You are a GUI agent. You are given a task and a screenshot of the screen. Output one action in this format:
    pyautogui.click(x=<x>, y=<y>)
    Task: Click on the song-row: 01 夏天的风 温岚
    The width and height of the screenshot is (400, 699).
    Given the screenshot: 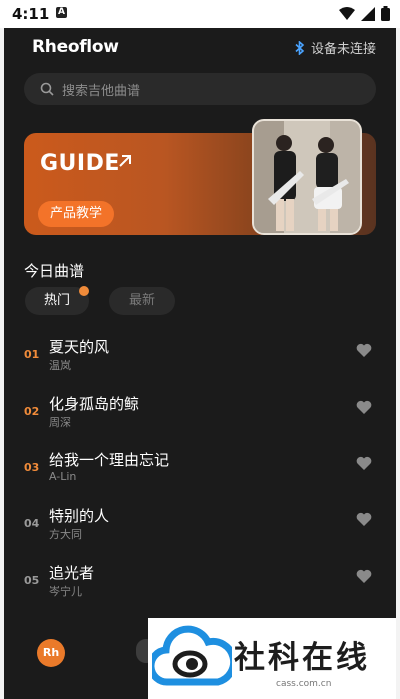 What is the action you would take?
    pyautogui.click(x=200, y=356)
    